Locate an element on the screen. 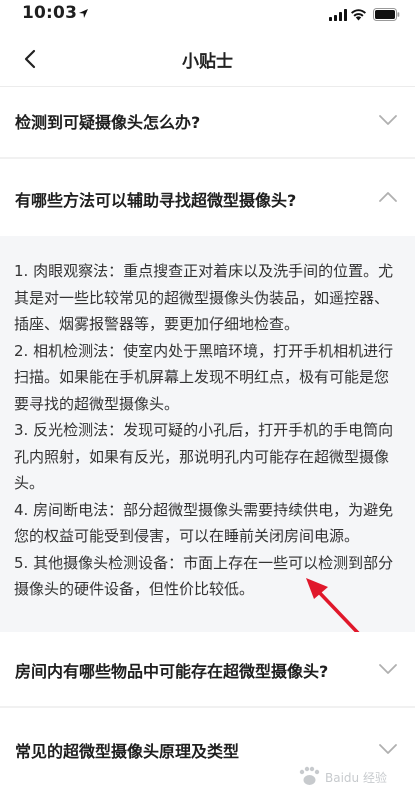 The image size is (415, 795). faq-item-expanded: 有哪些方法可以辅助寻找超微型摄像头? is located at coordinates (207, 197).